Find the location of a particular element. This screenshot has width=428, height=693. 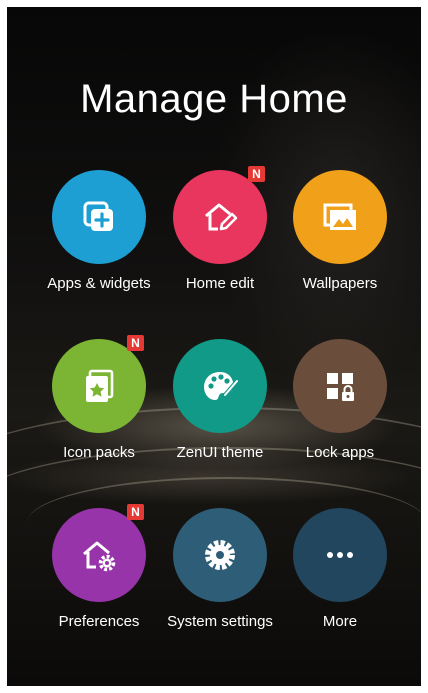

zenui-theme-button: ZenUI theme is located at coordinates (220, 406).